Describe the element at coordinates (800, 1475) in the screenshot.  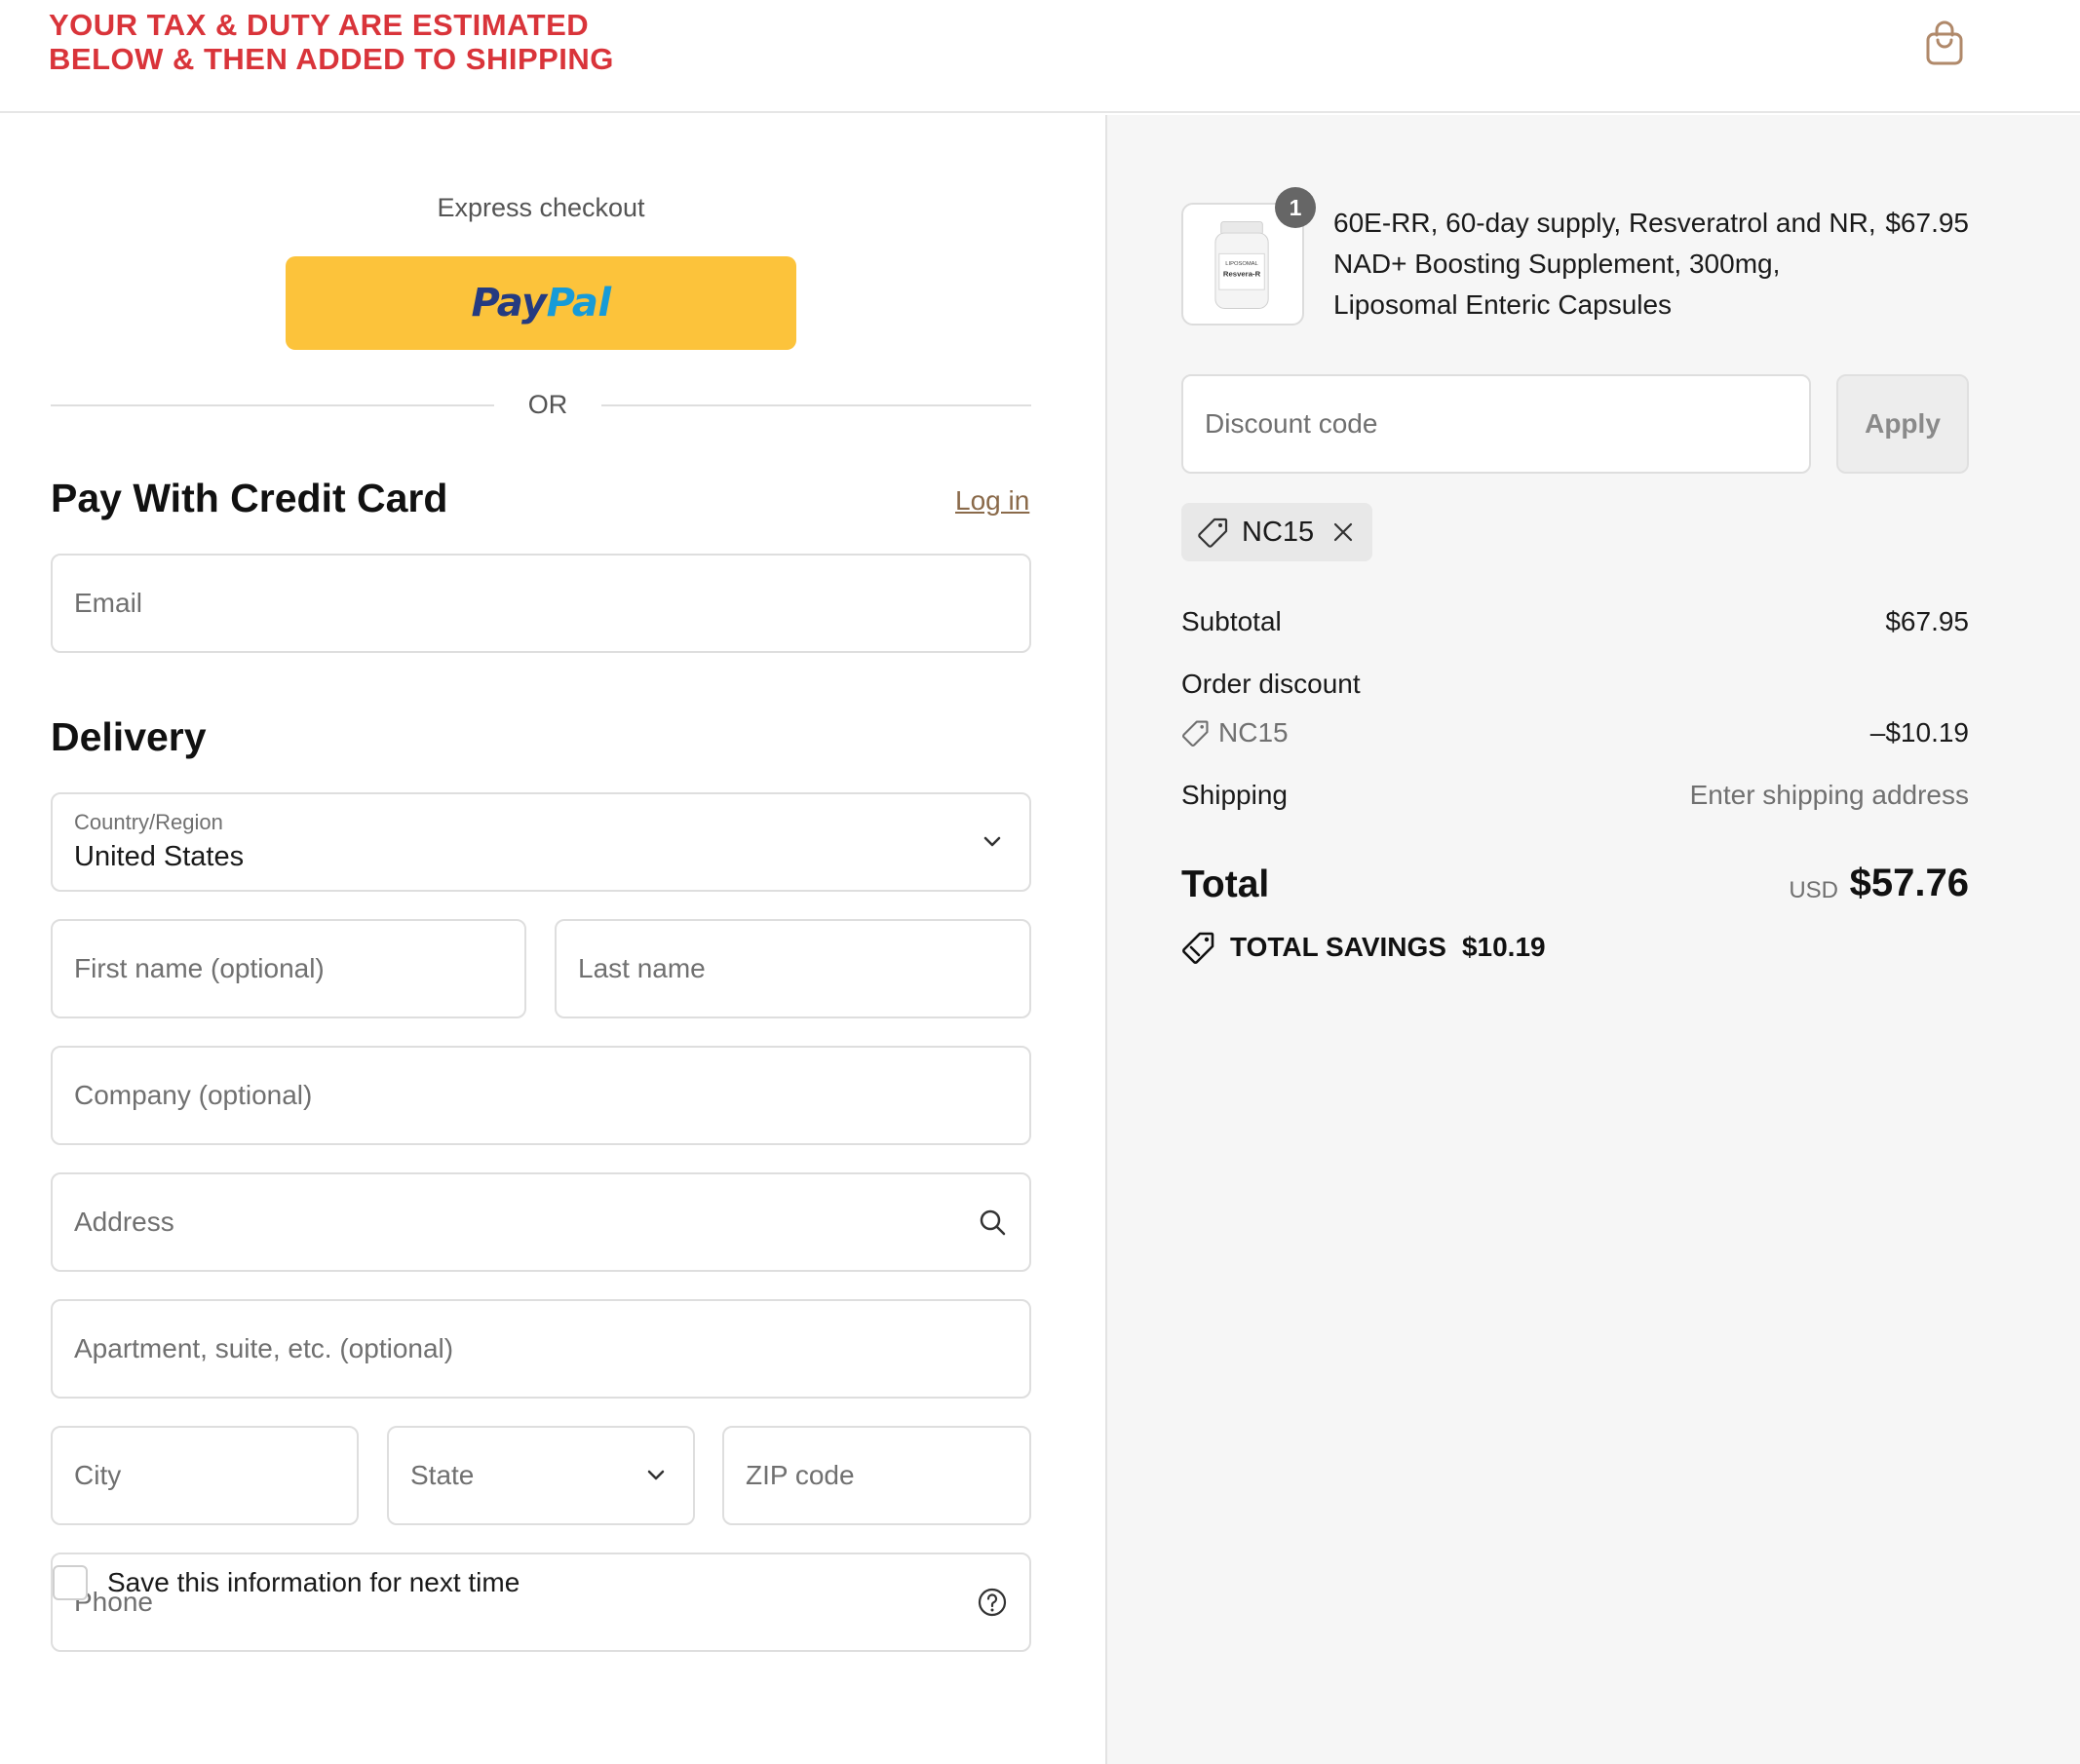
I see `zip-code-placeholder: ZIP code` at that location.